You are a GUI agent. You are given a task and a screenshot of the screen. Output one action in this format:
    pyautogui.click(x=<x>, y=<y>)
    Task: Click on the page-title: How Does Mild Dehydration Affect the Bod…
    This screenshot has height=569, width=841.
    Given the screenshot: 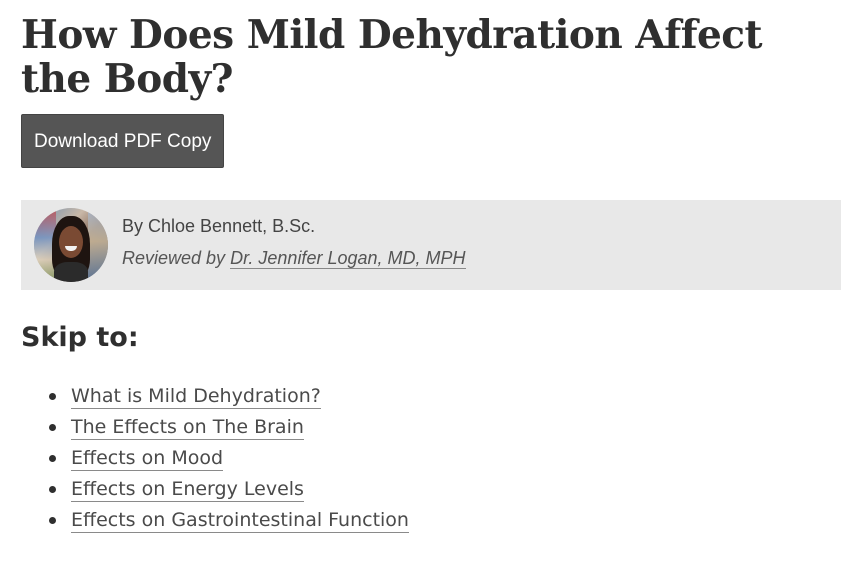 What is the action you would take?
    pyautogui.click(x=392, y=57)
    